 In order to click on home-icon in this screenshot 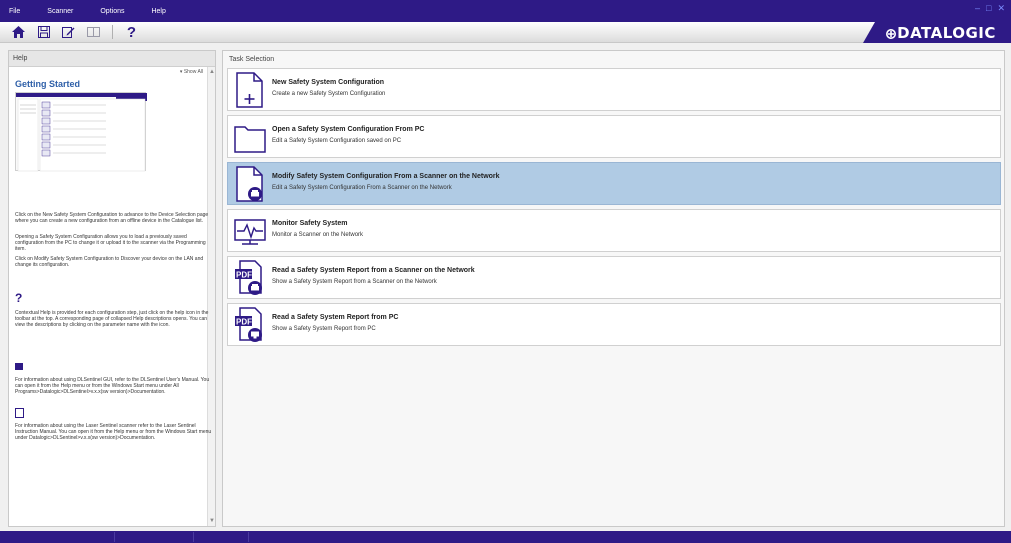, I will do `click(18, 32)`.